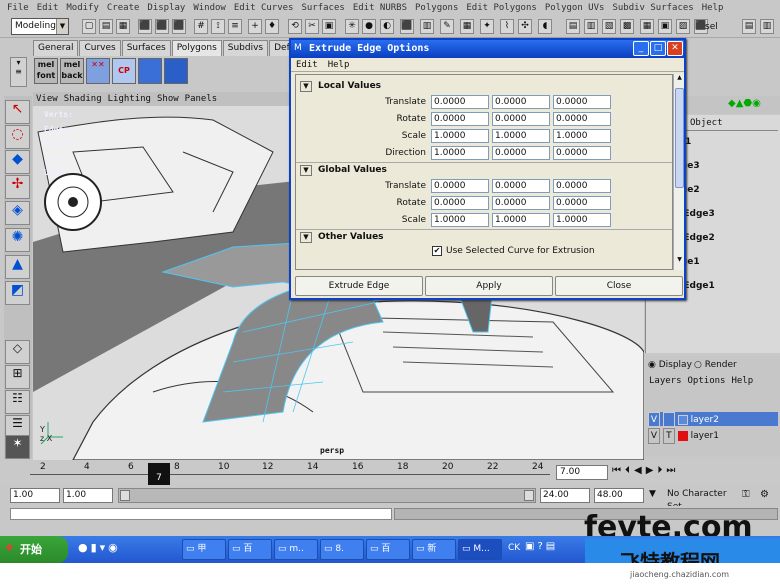 The height and width of the screenshot is (585, 780). What do you see at coordinates (427, 26) in the screenshot?
I see `shading-icon: ▥` at bounding box center [427, 26].